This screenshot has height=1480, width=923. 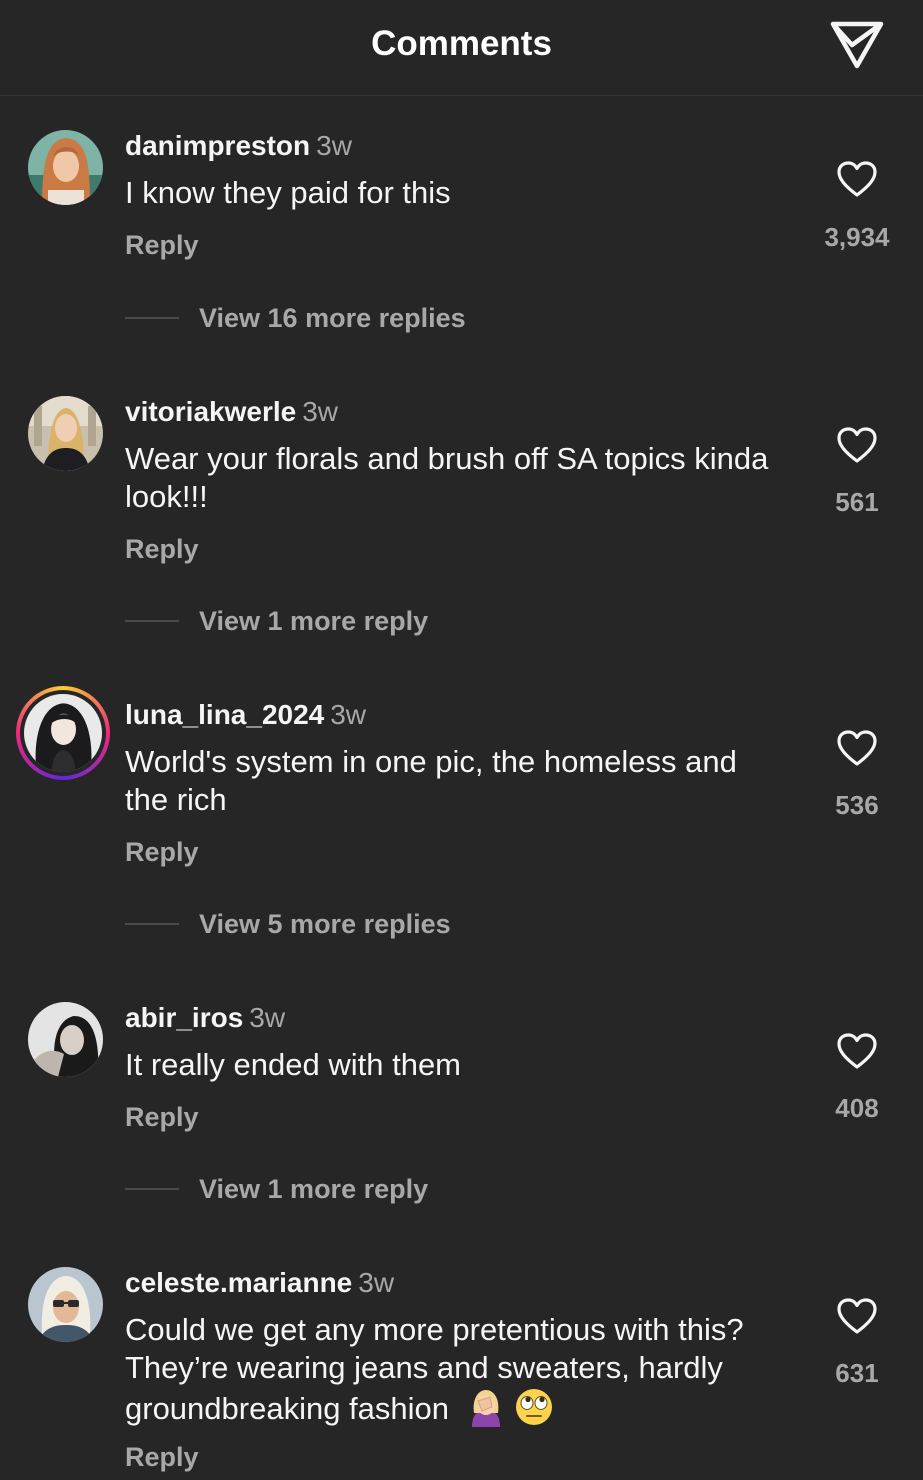 I want to click on comment-meta: danimpreston 3w, so click(x=238, y=146).